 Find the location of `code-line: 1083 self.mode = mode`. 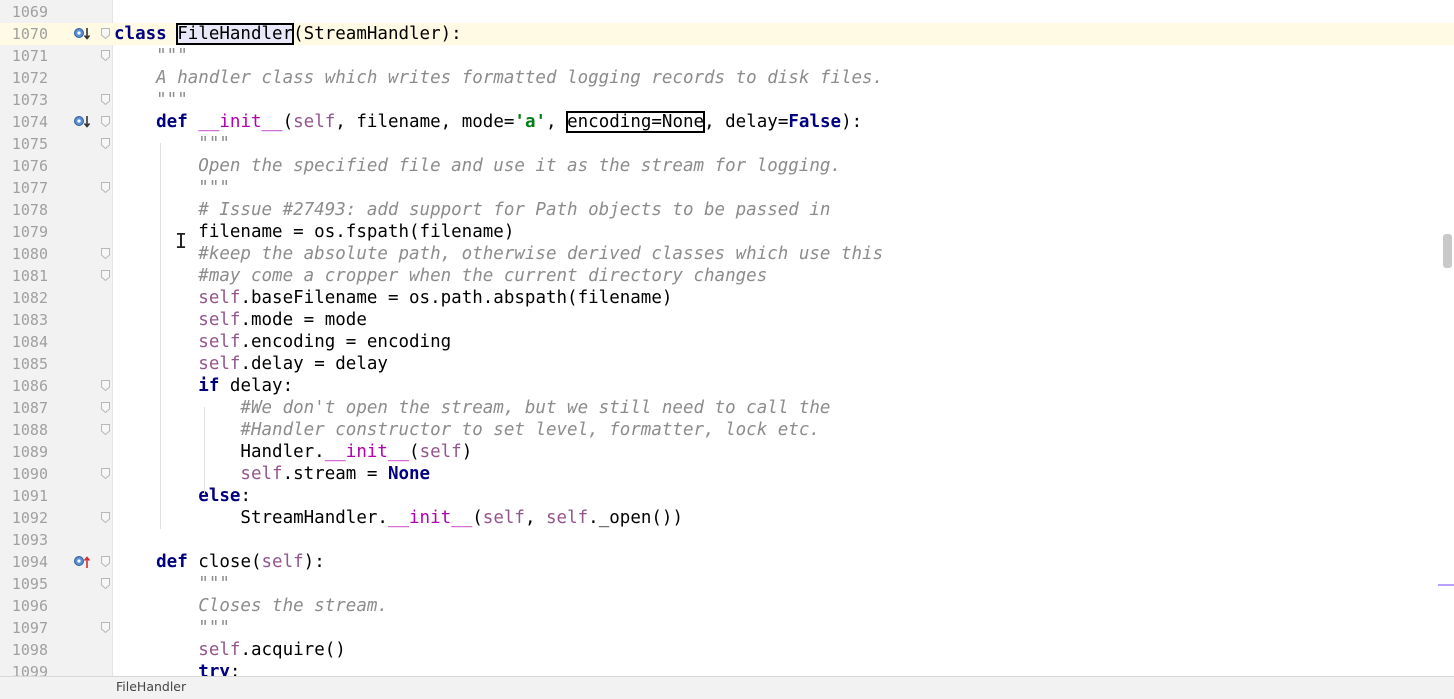

code-line: 1083 self.mode = mode is located at coordinates (727, 320).